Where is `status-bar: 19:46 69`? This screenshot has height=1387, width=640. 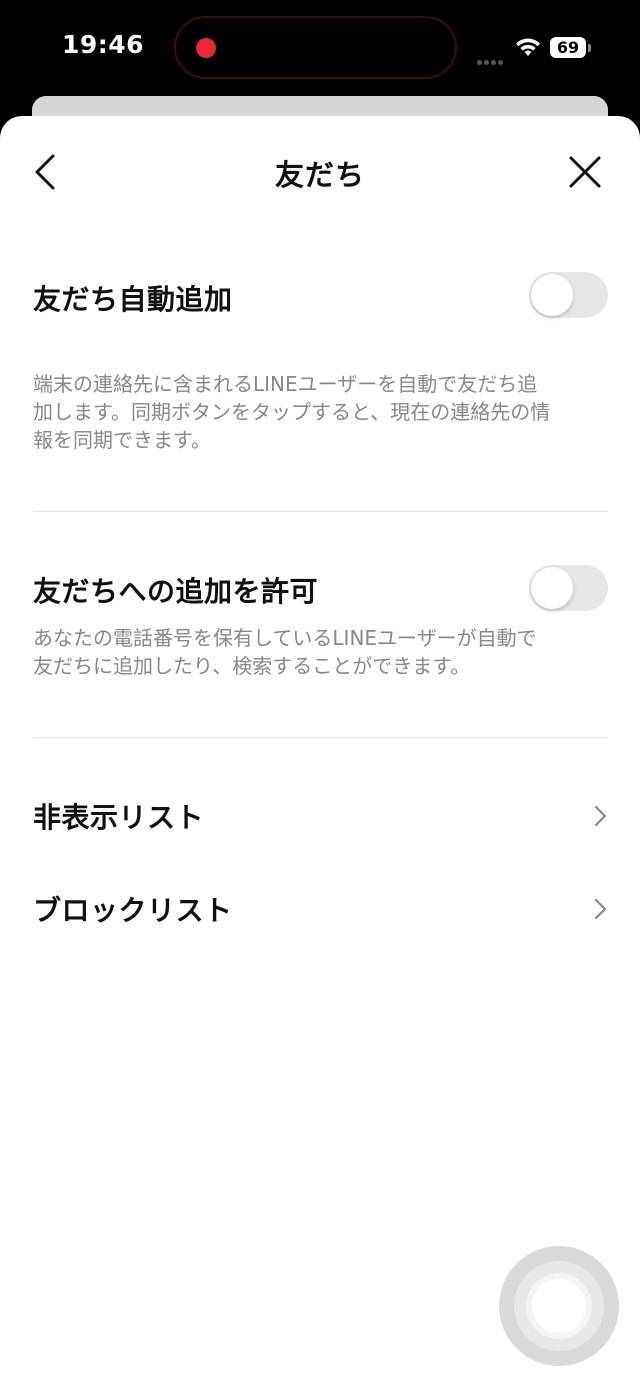 status-bar: 19:46 69 is located at coordinates (320, 50).